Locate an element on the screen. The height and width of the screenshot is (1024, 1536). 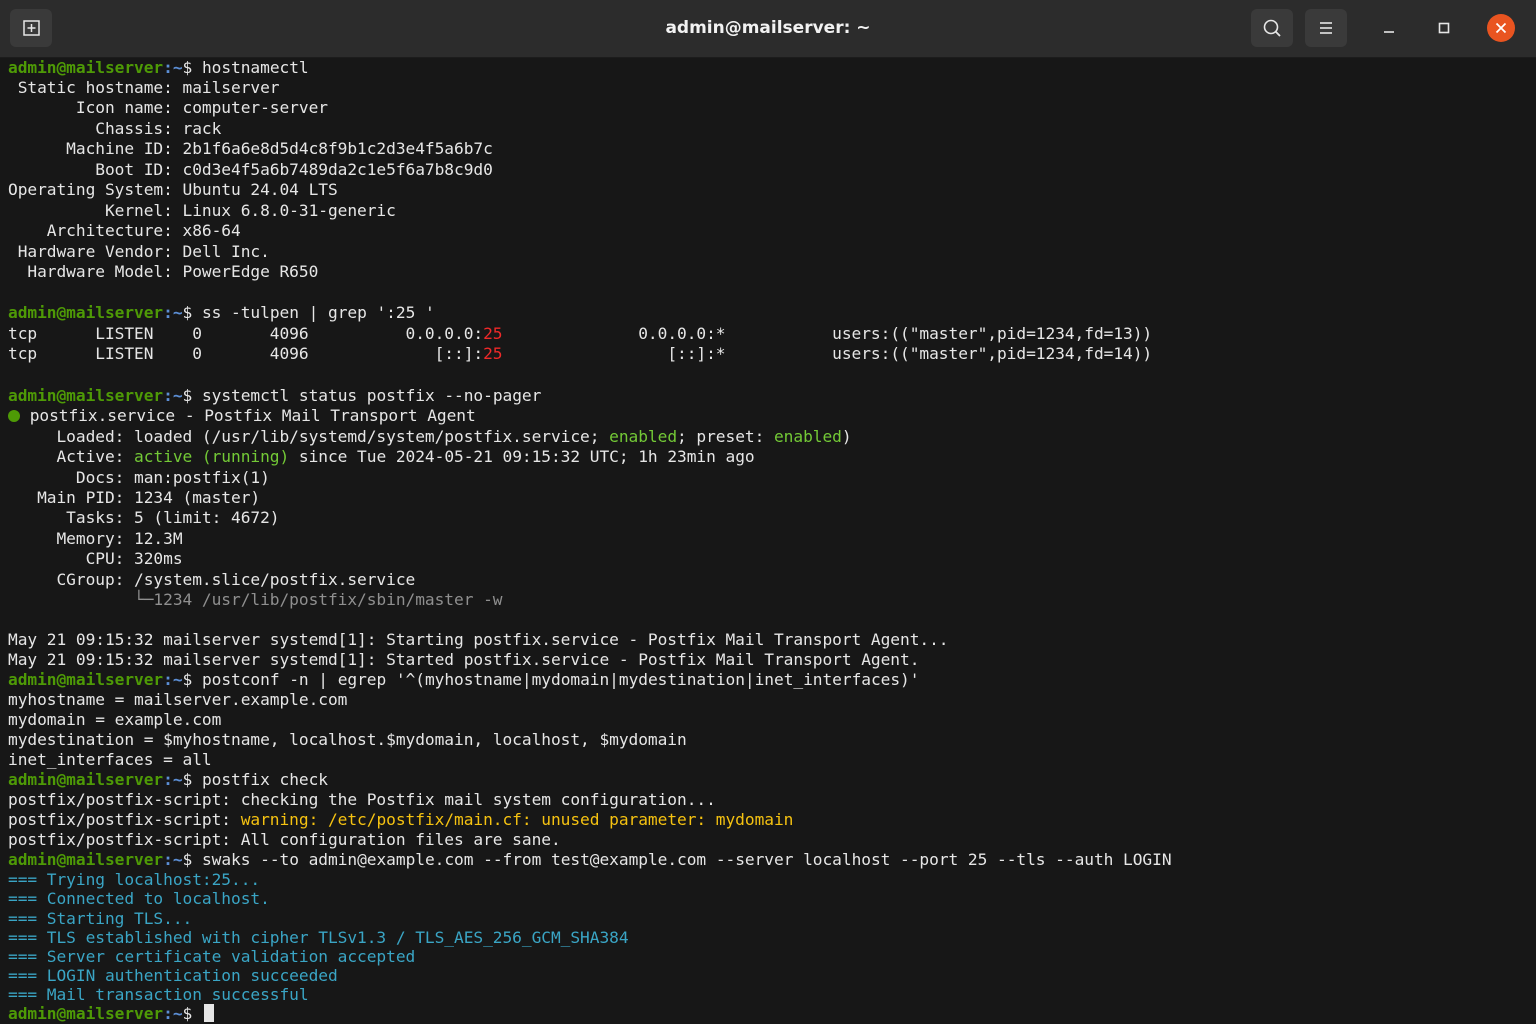
loaded-end: ) is located at coordinates (846, 436).